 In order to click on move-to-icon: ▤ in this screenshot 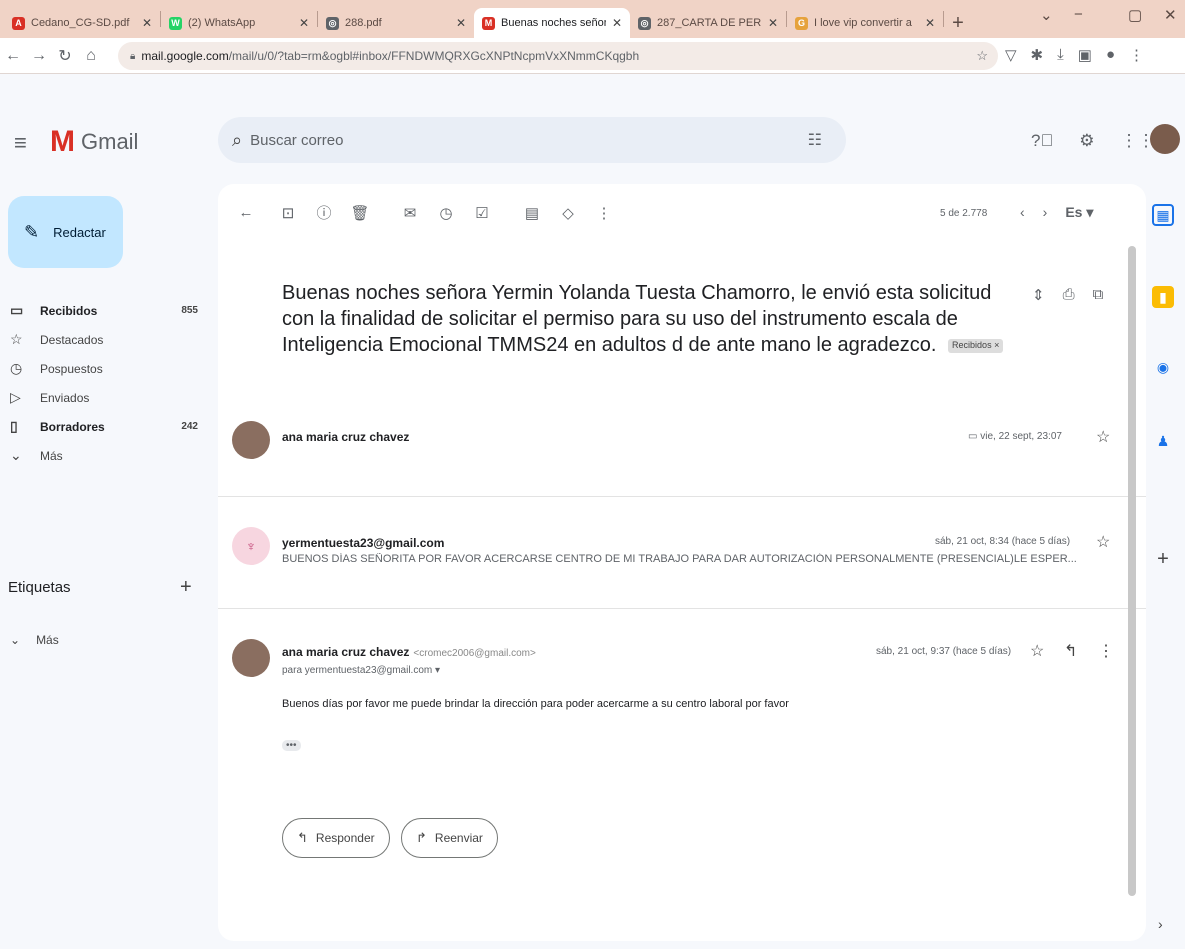, I will do `click(532, 213)`.